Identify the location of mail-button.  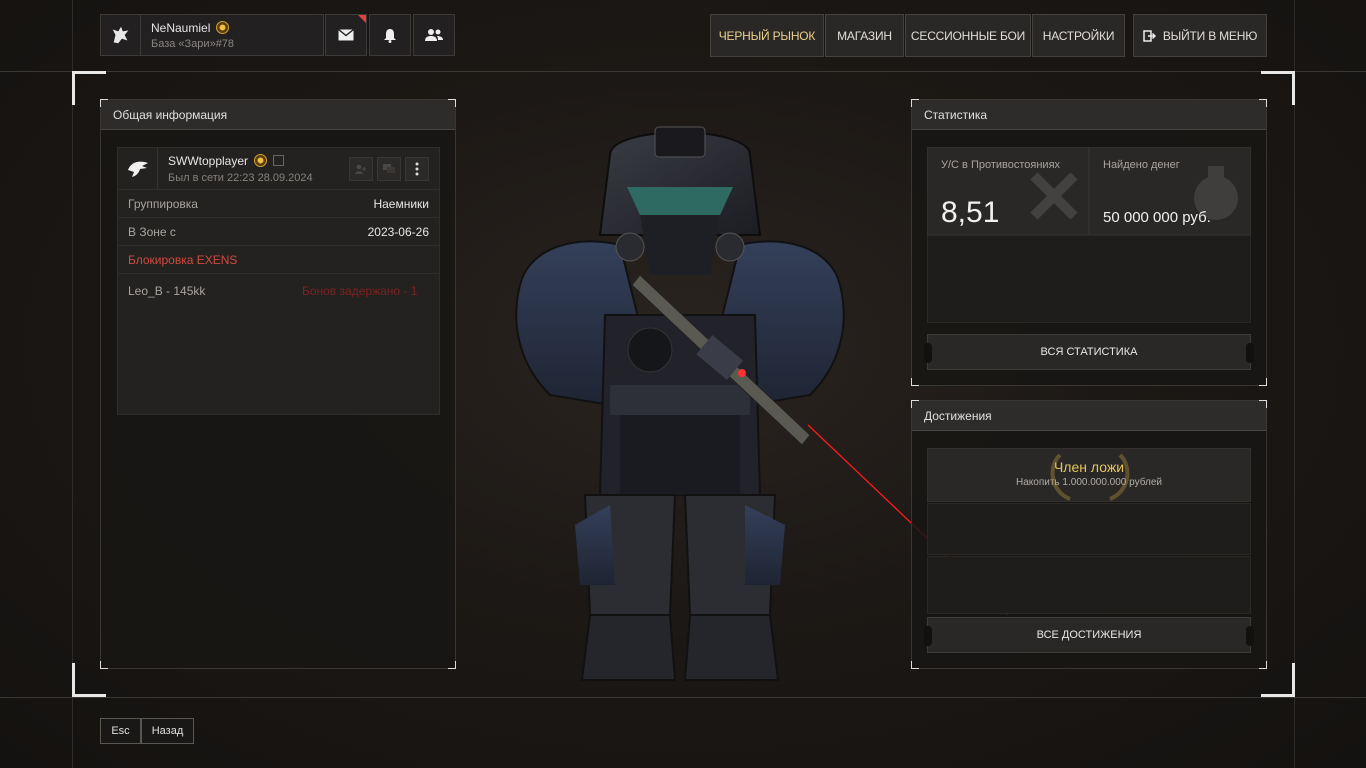
(346, 35).